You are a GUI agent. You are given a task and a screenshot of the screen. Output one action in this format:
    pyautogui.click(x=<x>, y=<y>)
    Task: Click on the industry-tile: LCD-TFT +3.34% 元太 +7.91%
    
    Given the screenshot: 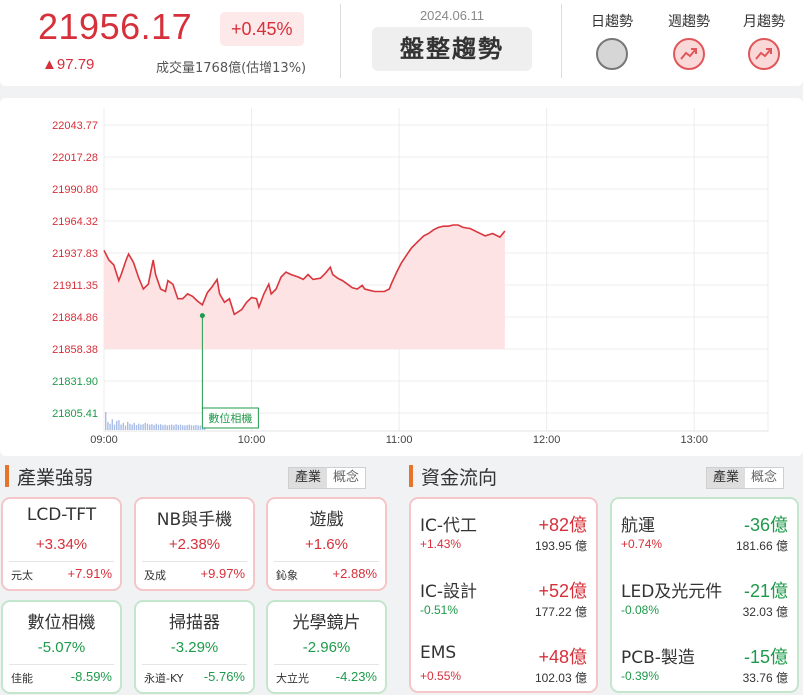 What is the action you would take?
    pyautogui.click(x=61, y=544)
    